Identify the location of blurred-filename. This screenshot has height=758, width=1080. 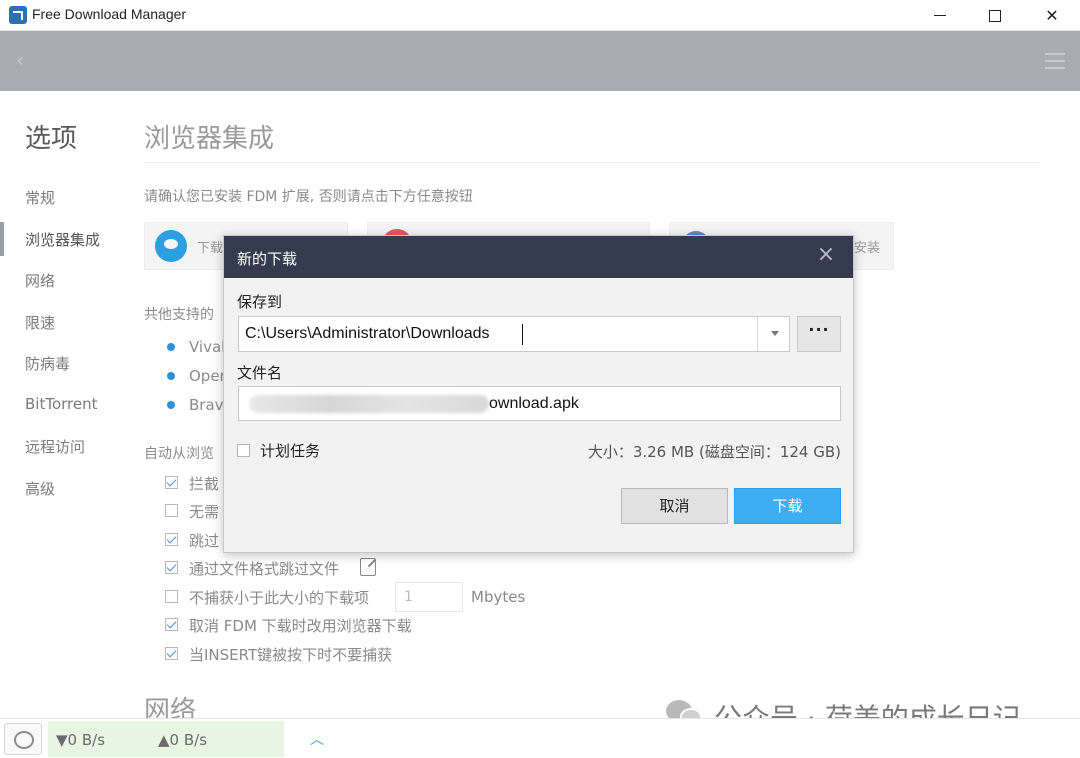
(369, 404).